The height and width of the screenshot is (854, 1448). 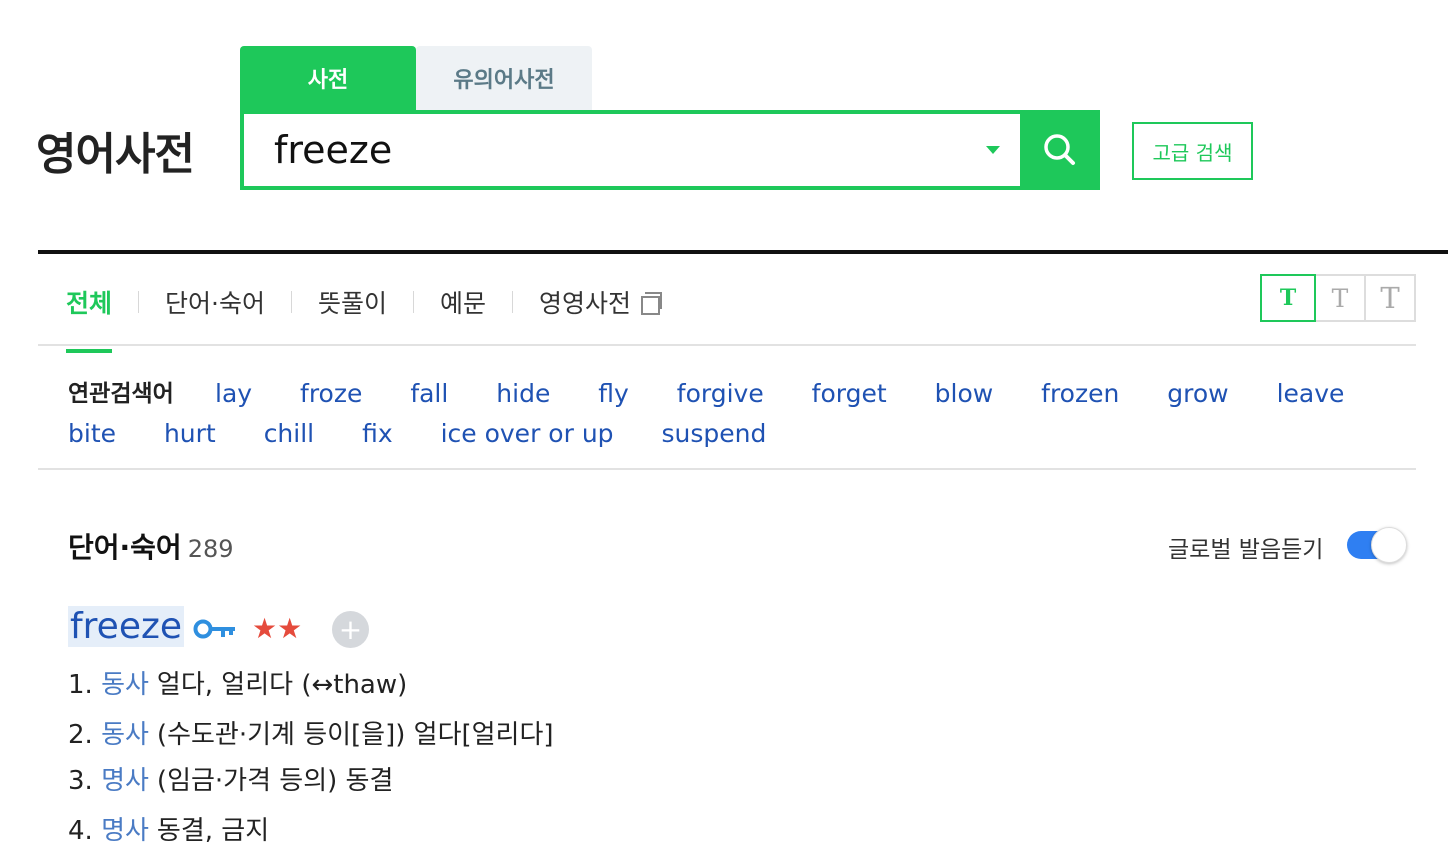 I want to click on meaning-number: 3., so click(x=80, y=781).